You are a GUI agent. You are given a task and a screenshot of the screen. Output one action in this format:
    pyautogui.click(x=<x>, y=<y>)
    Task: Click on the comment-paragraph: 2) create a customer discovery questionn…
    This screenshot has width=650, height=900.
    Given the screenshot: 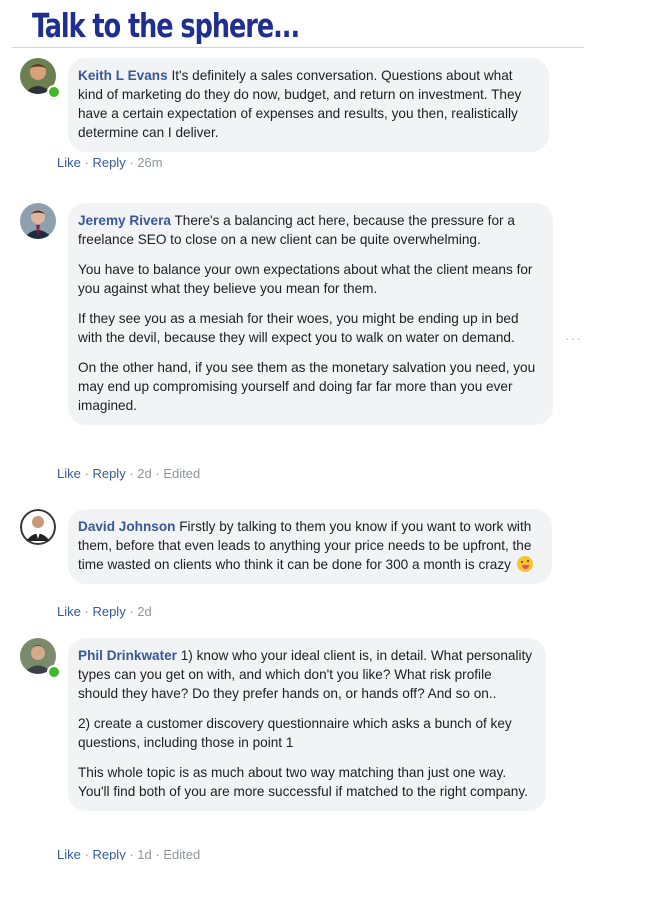 What is the action you would take?
    pyautogui.click(x=295, y=733)
    